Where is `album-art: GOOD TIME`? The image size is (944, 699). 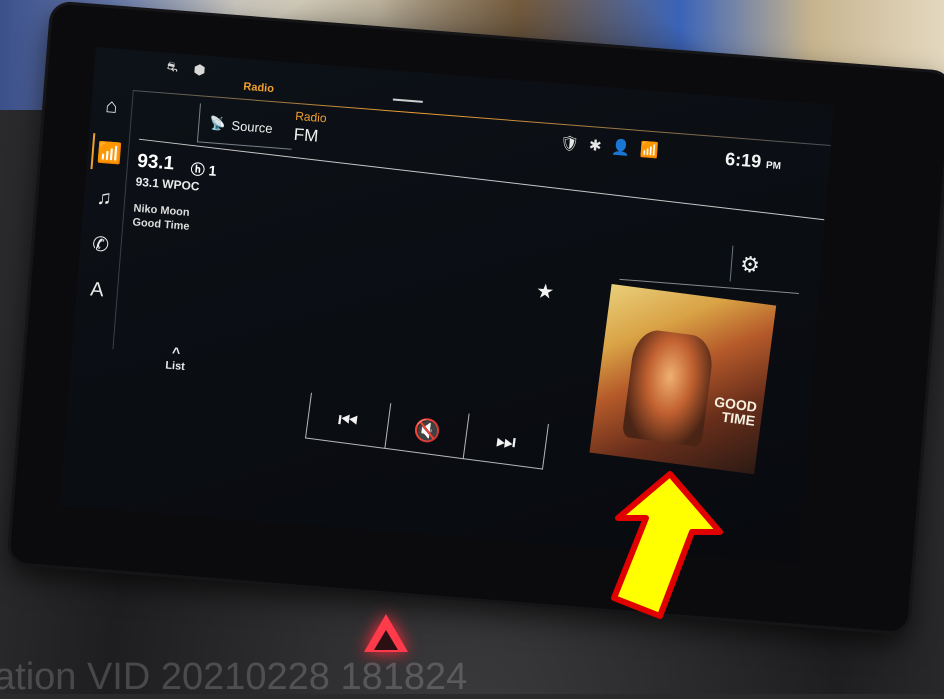
album-art: GOOD TIME is located at coordinates (683, 379).